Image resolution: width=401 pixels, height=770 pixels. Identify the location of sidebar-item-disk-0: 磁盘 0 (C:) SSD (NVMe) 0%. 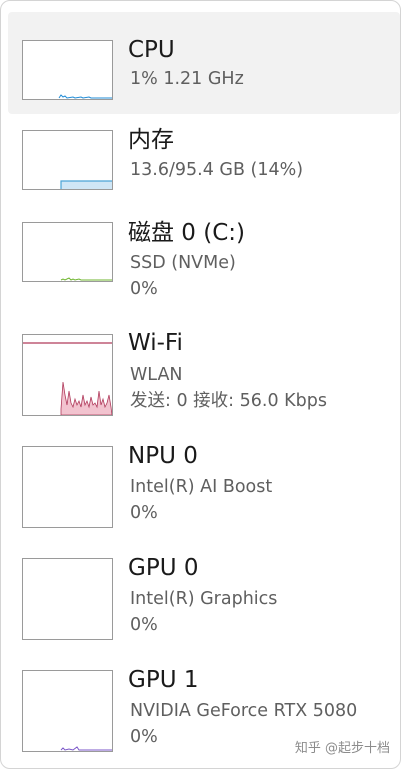
(204, 260).